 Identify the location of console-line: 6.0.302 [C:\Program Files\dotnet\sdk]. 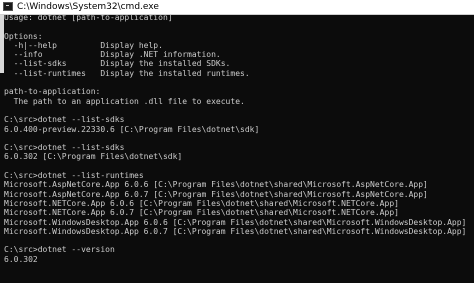
(93, 157).